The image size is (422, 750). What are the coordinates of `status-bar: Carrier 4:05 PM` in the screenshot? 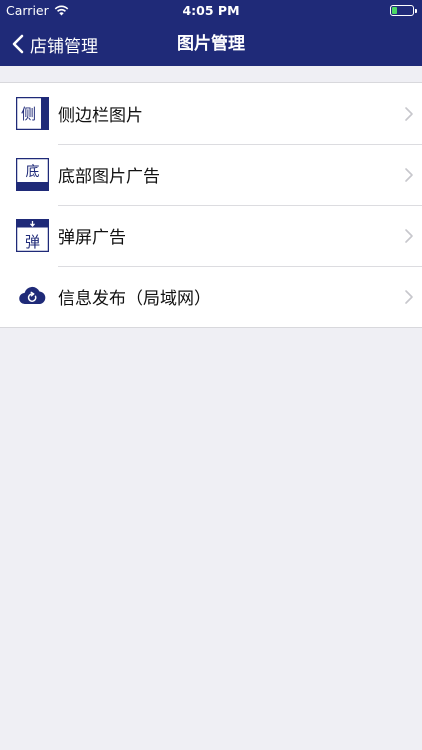 It's located at (211, 11).